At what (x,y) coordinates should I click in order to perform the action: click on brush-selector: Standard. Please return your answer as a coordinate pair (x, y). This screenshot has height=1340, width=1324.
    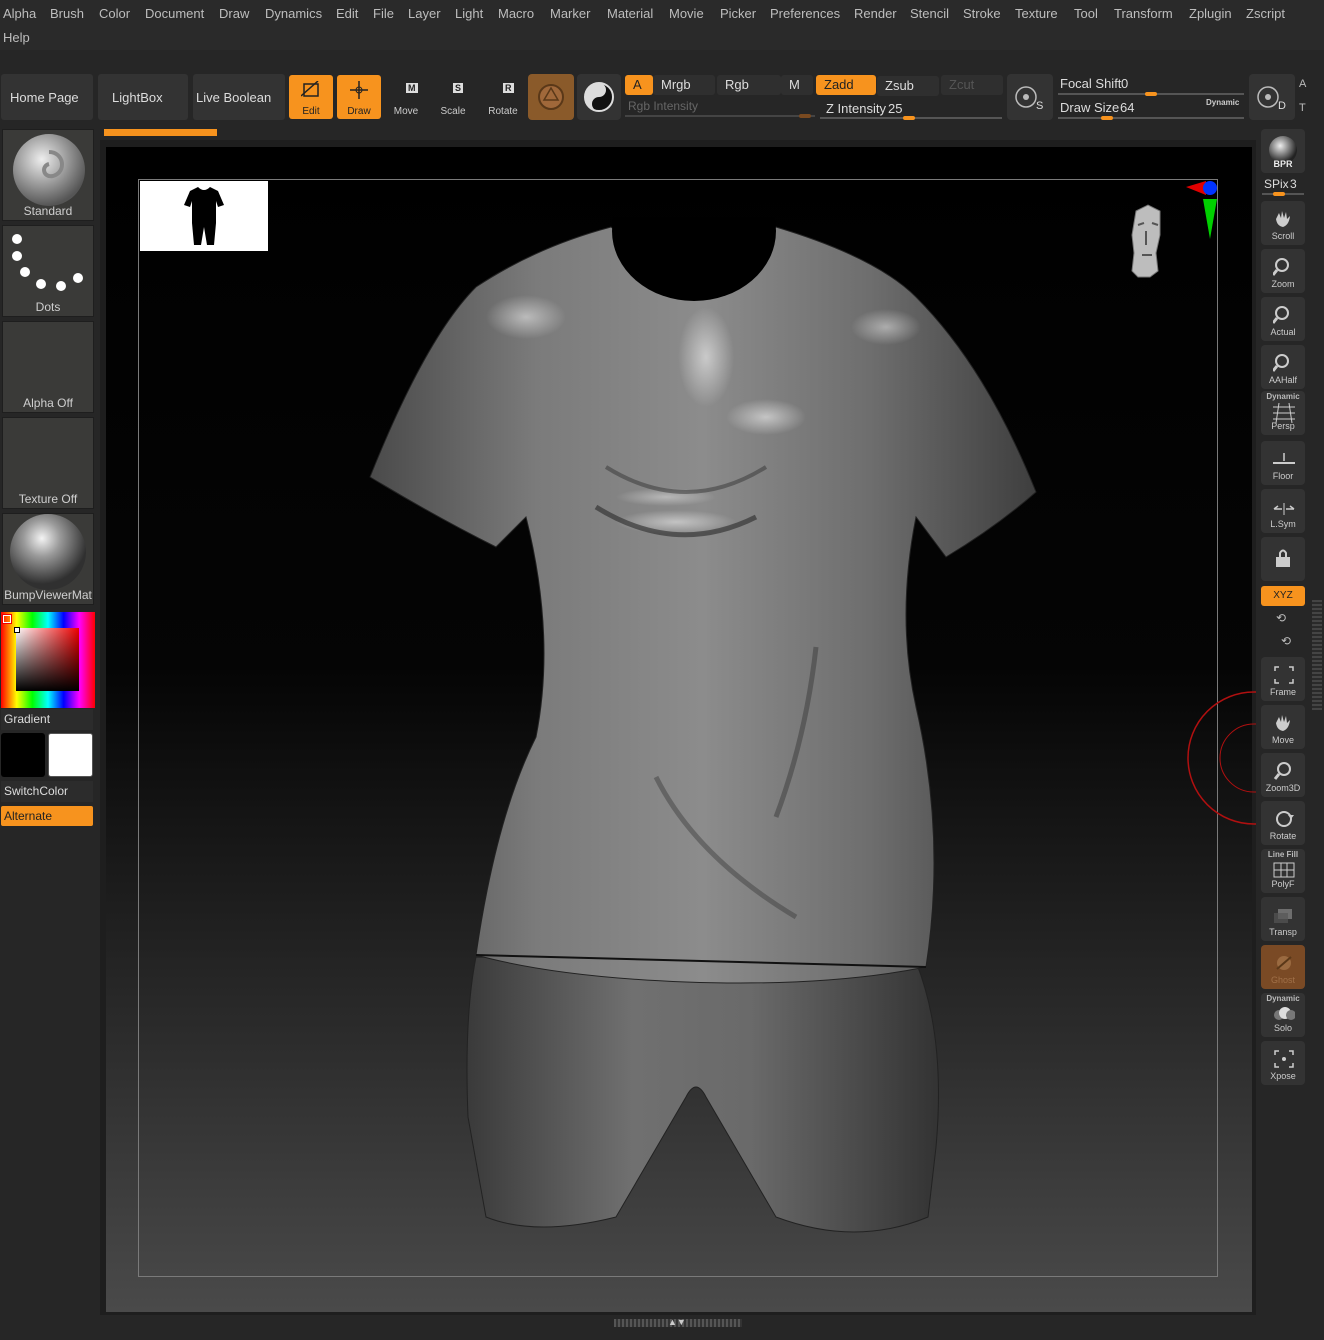
    Looking at the image, I should click on (48, 175).